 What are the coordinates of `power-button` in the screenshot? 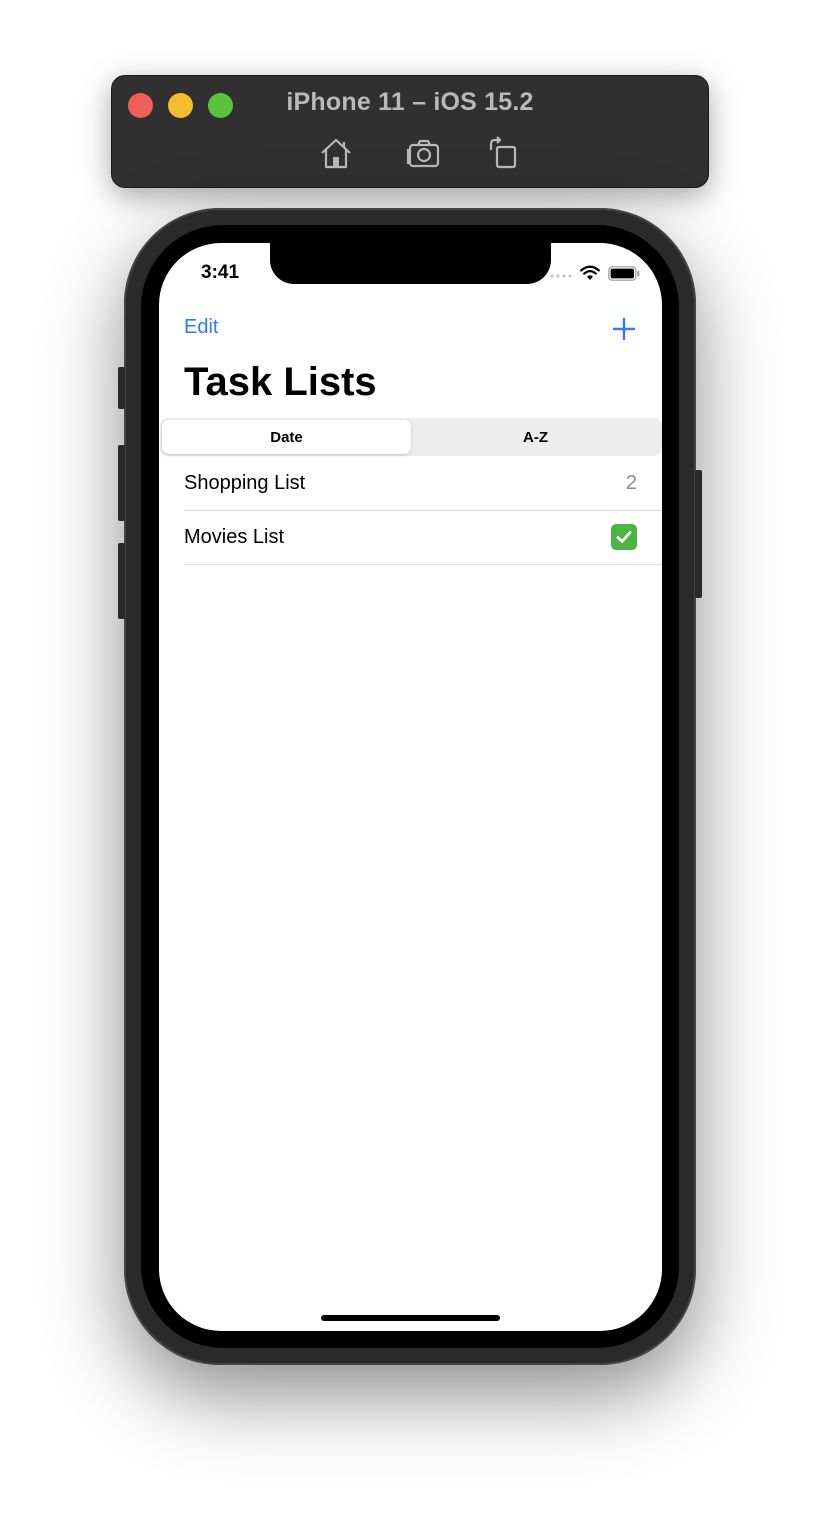 It's located at (698, 534).